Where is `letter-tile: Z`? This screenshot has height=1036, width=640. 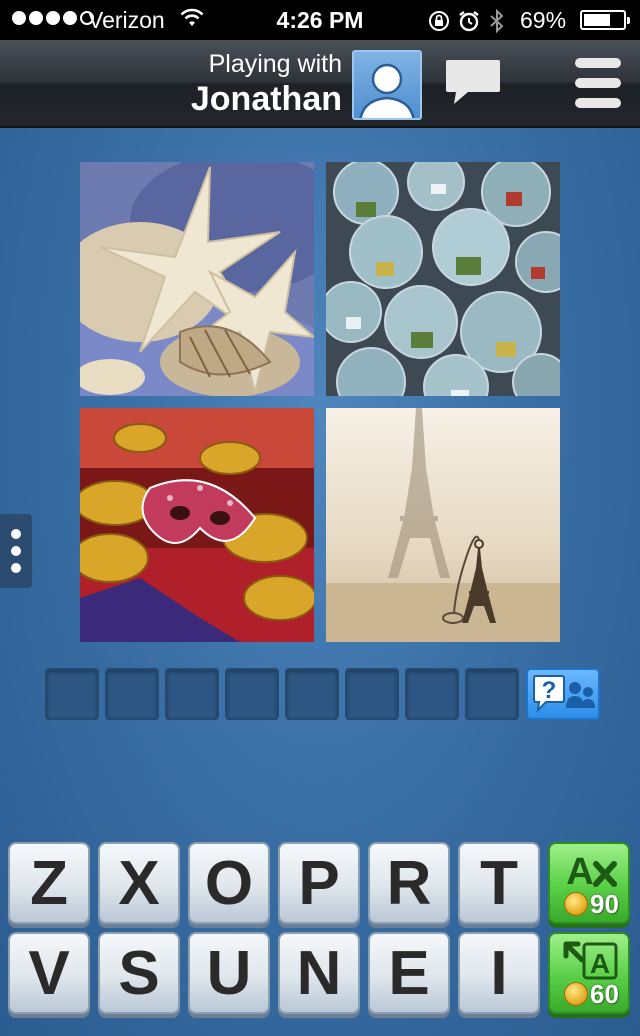 letter-tile: Z is located at coordinates (49, 883).